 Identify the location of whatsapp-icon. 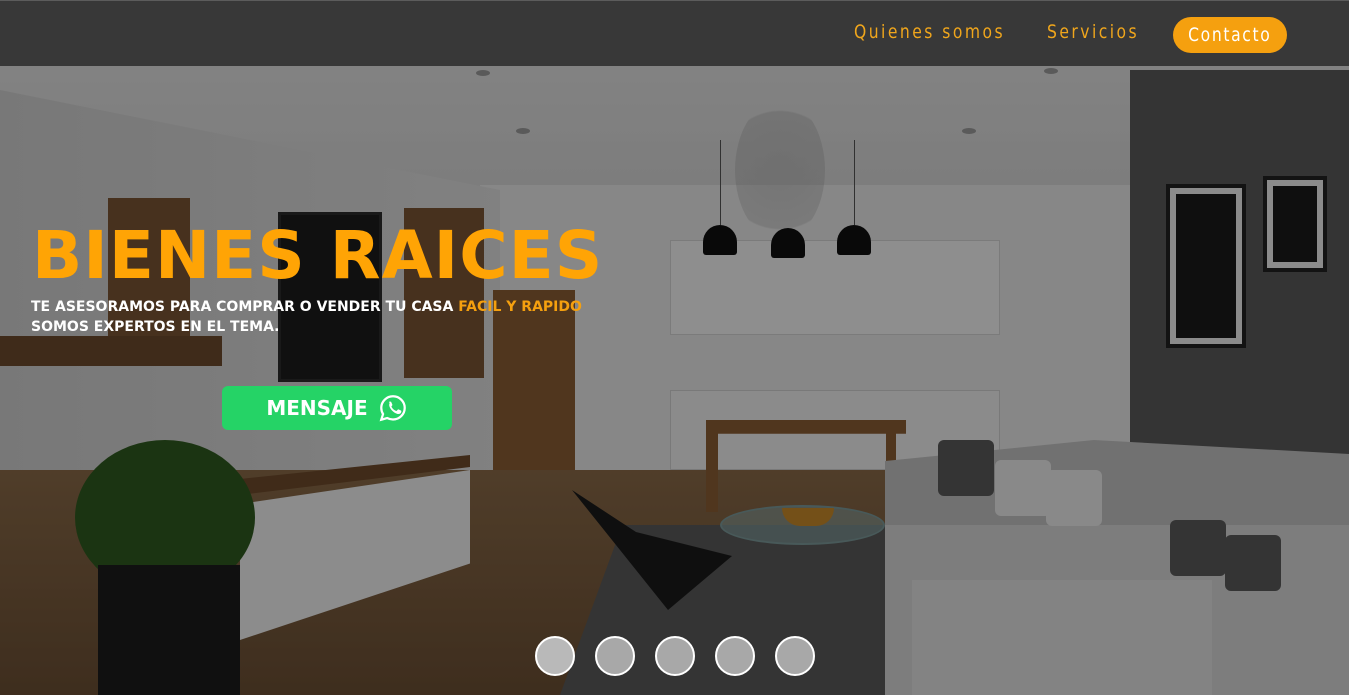
(393, 408).